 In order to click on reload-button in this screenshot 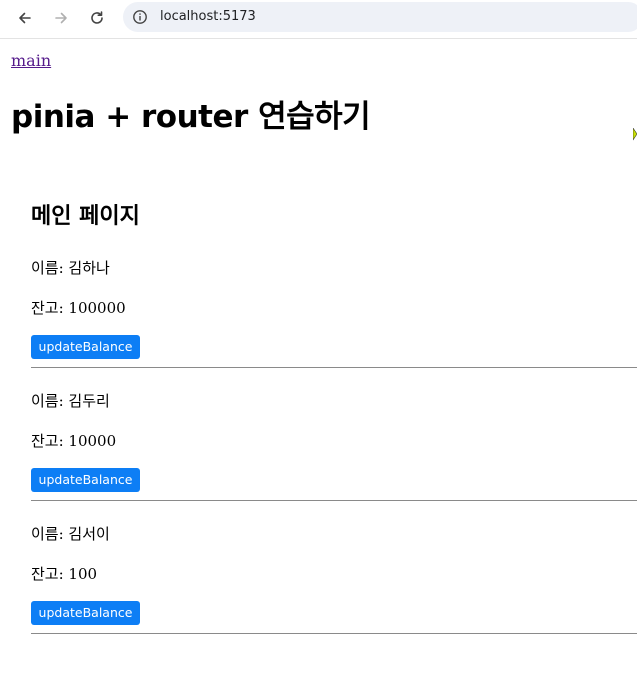, I will do `click(97, 18)`.